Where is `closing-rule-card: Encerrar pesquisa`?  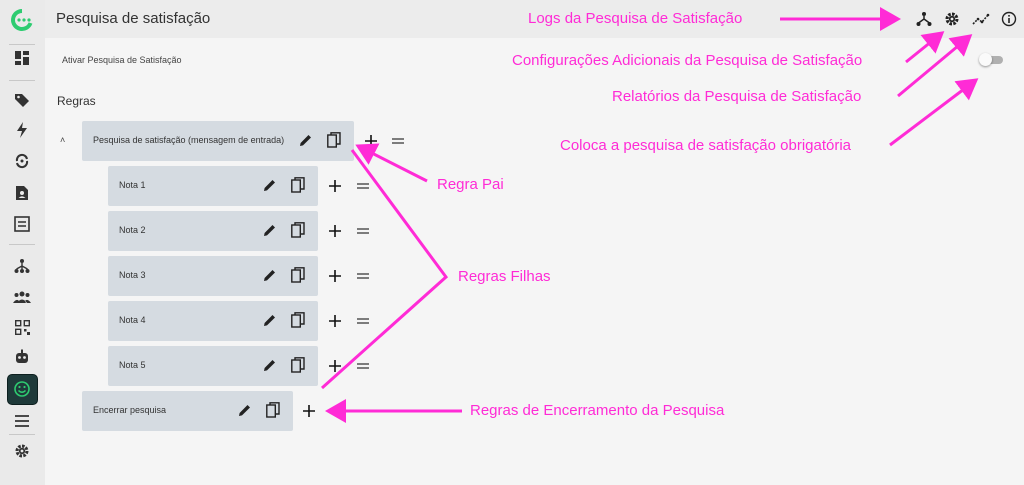 closing-rule-card: Encerrar pesquisa is located at coordinates (187, 411).